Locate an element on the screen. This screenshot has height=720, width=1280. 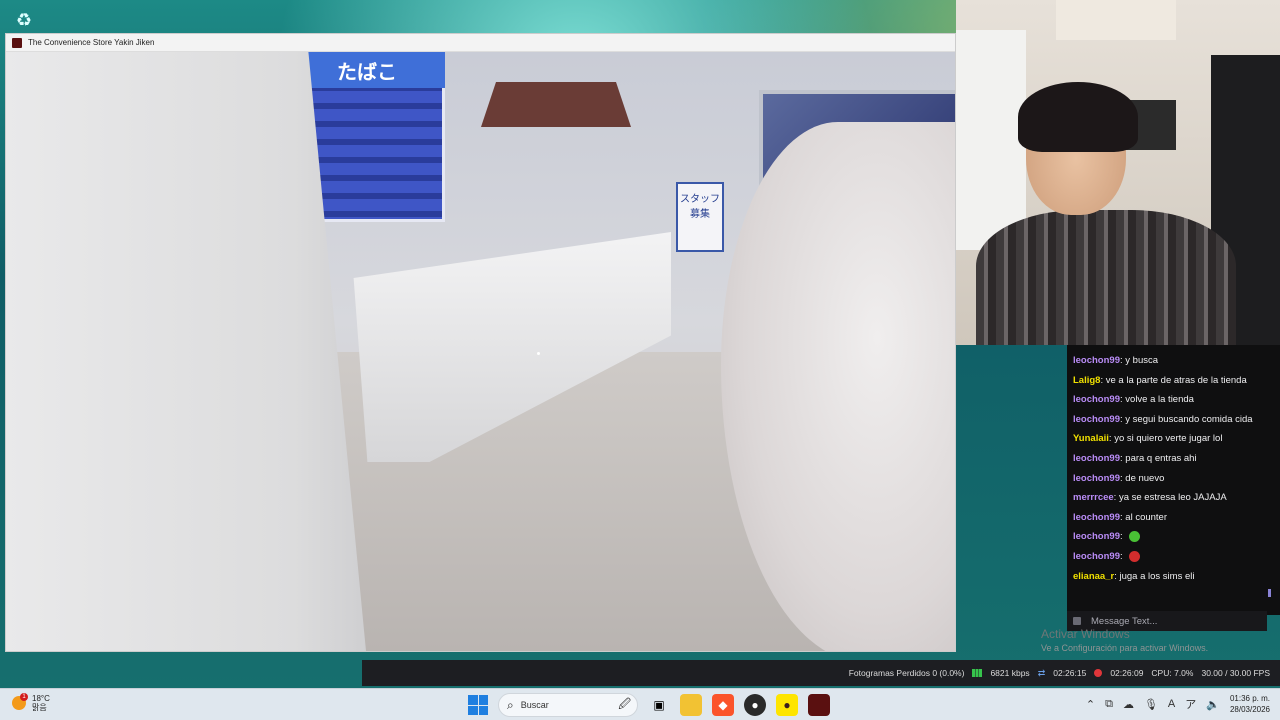
chat-username: Lalig8 is located at coordinates (1086, 380).